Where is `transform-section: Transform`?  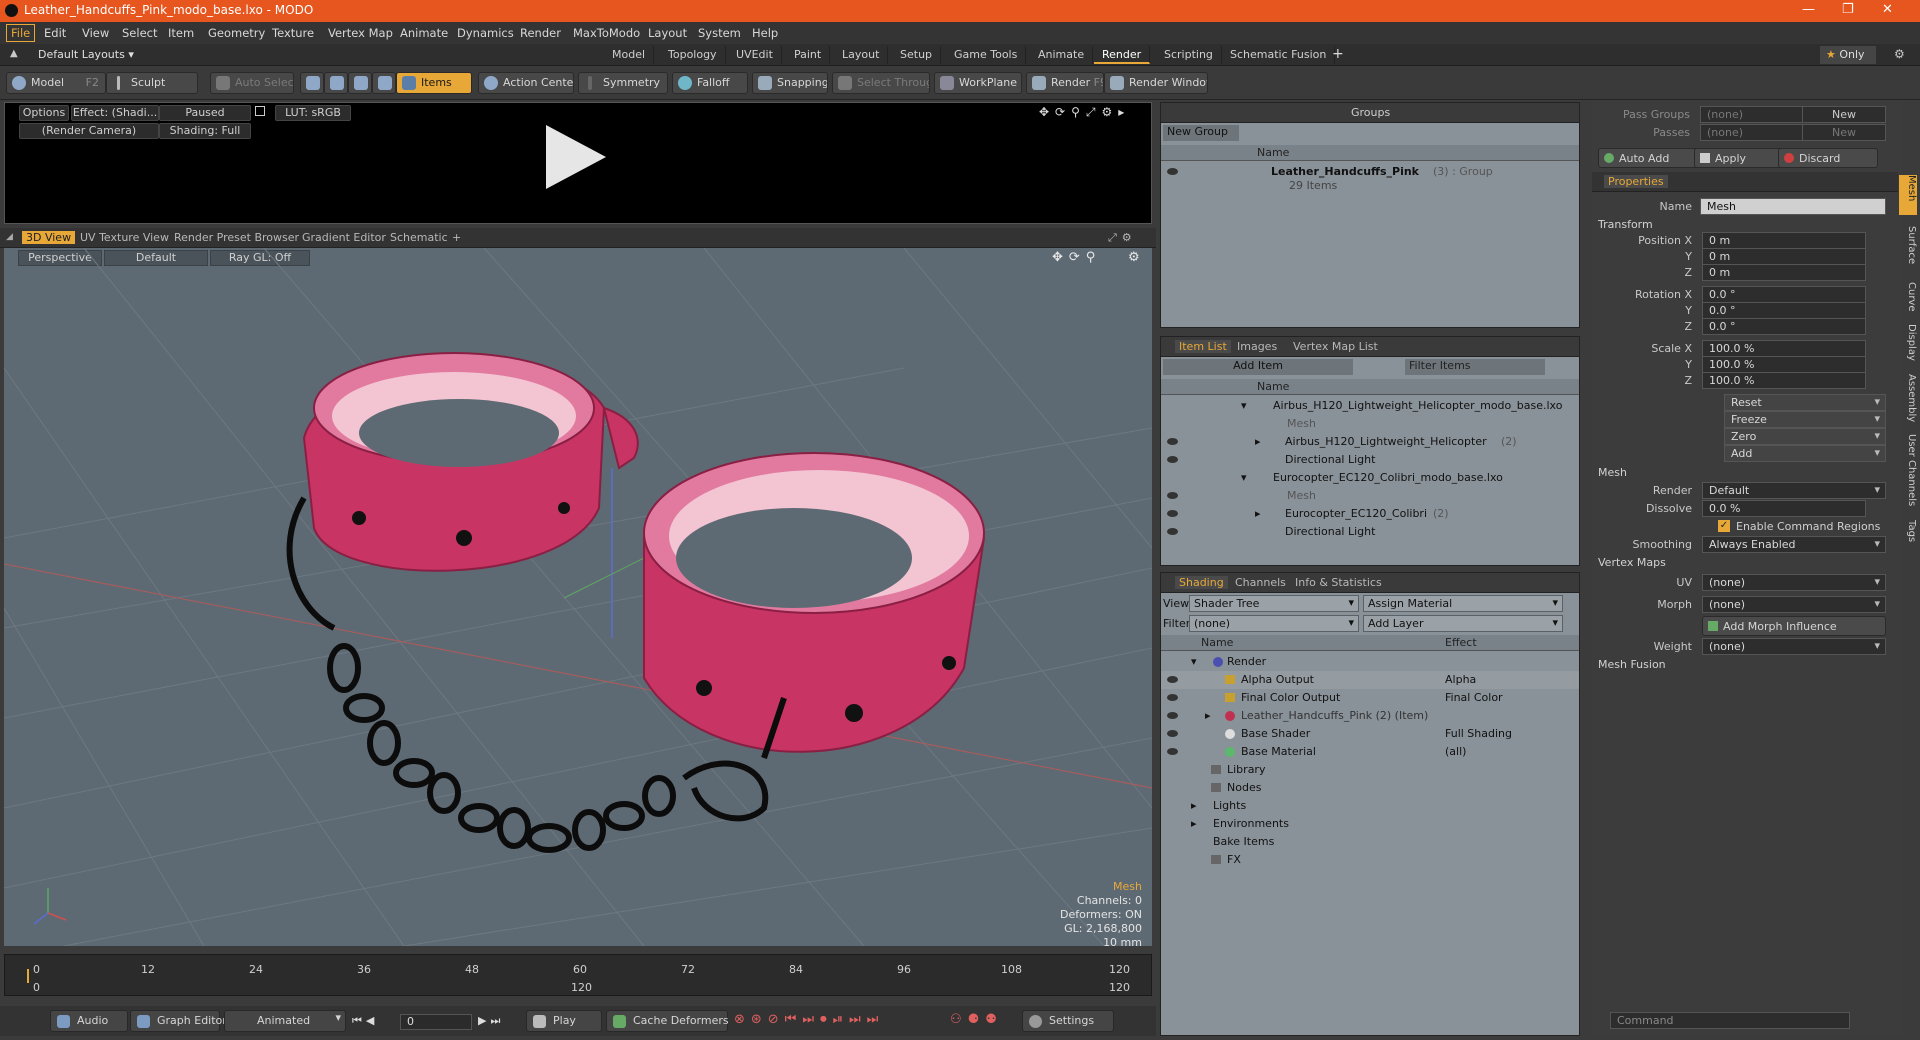
transform-section: Transform is located at coordinates (1625, 224).